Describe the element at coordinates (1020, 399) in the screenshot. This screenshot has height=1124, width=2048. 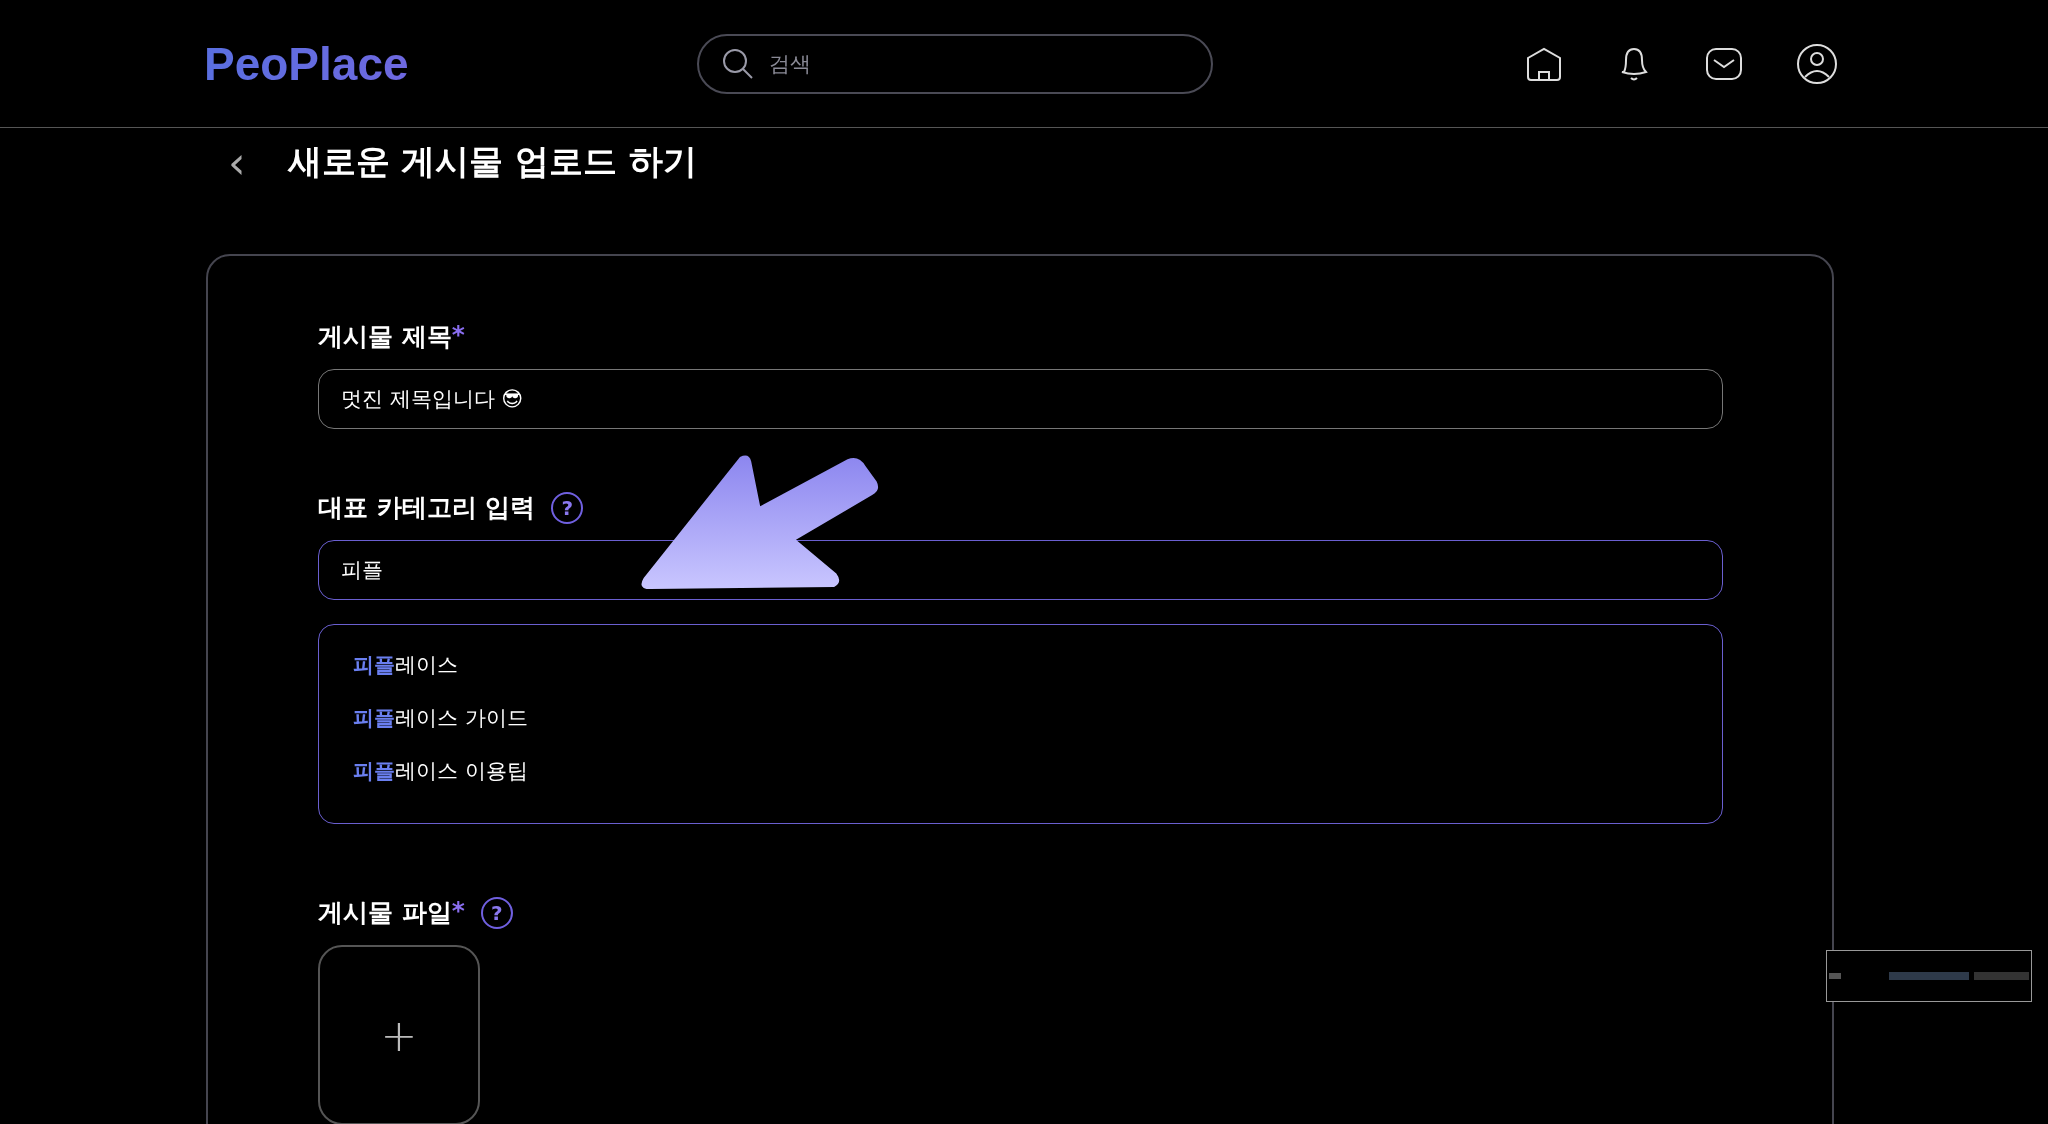
I see `title-field: 멋진 제목입니다 😎` at that location.